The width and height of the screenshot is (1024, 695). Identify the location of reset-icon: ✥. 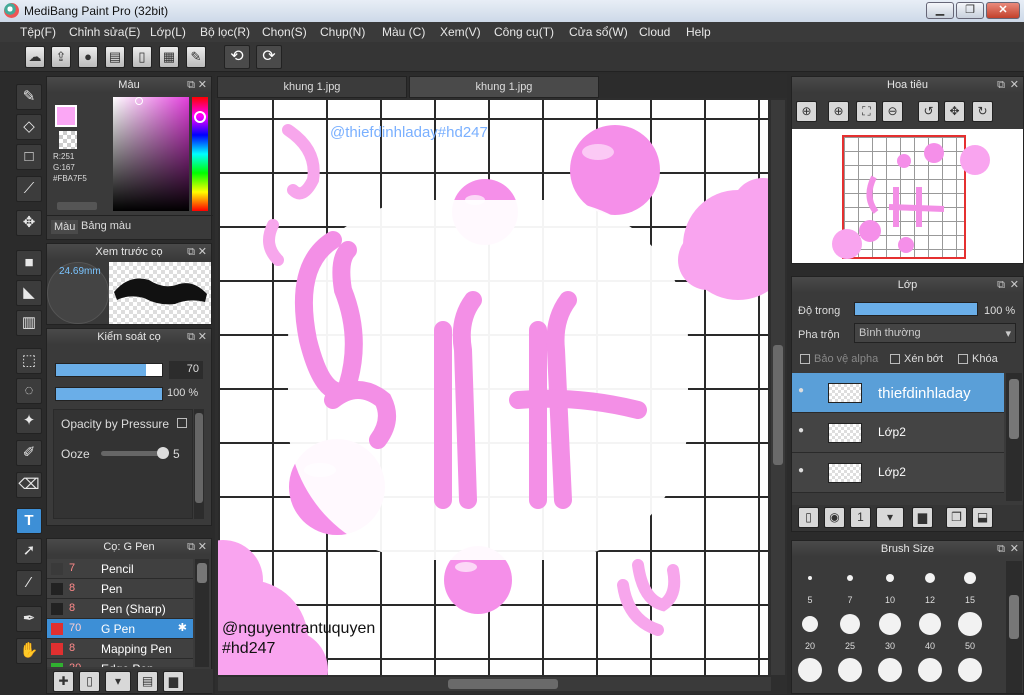
(954, 111).